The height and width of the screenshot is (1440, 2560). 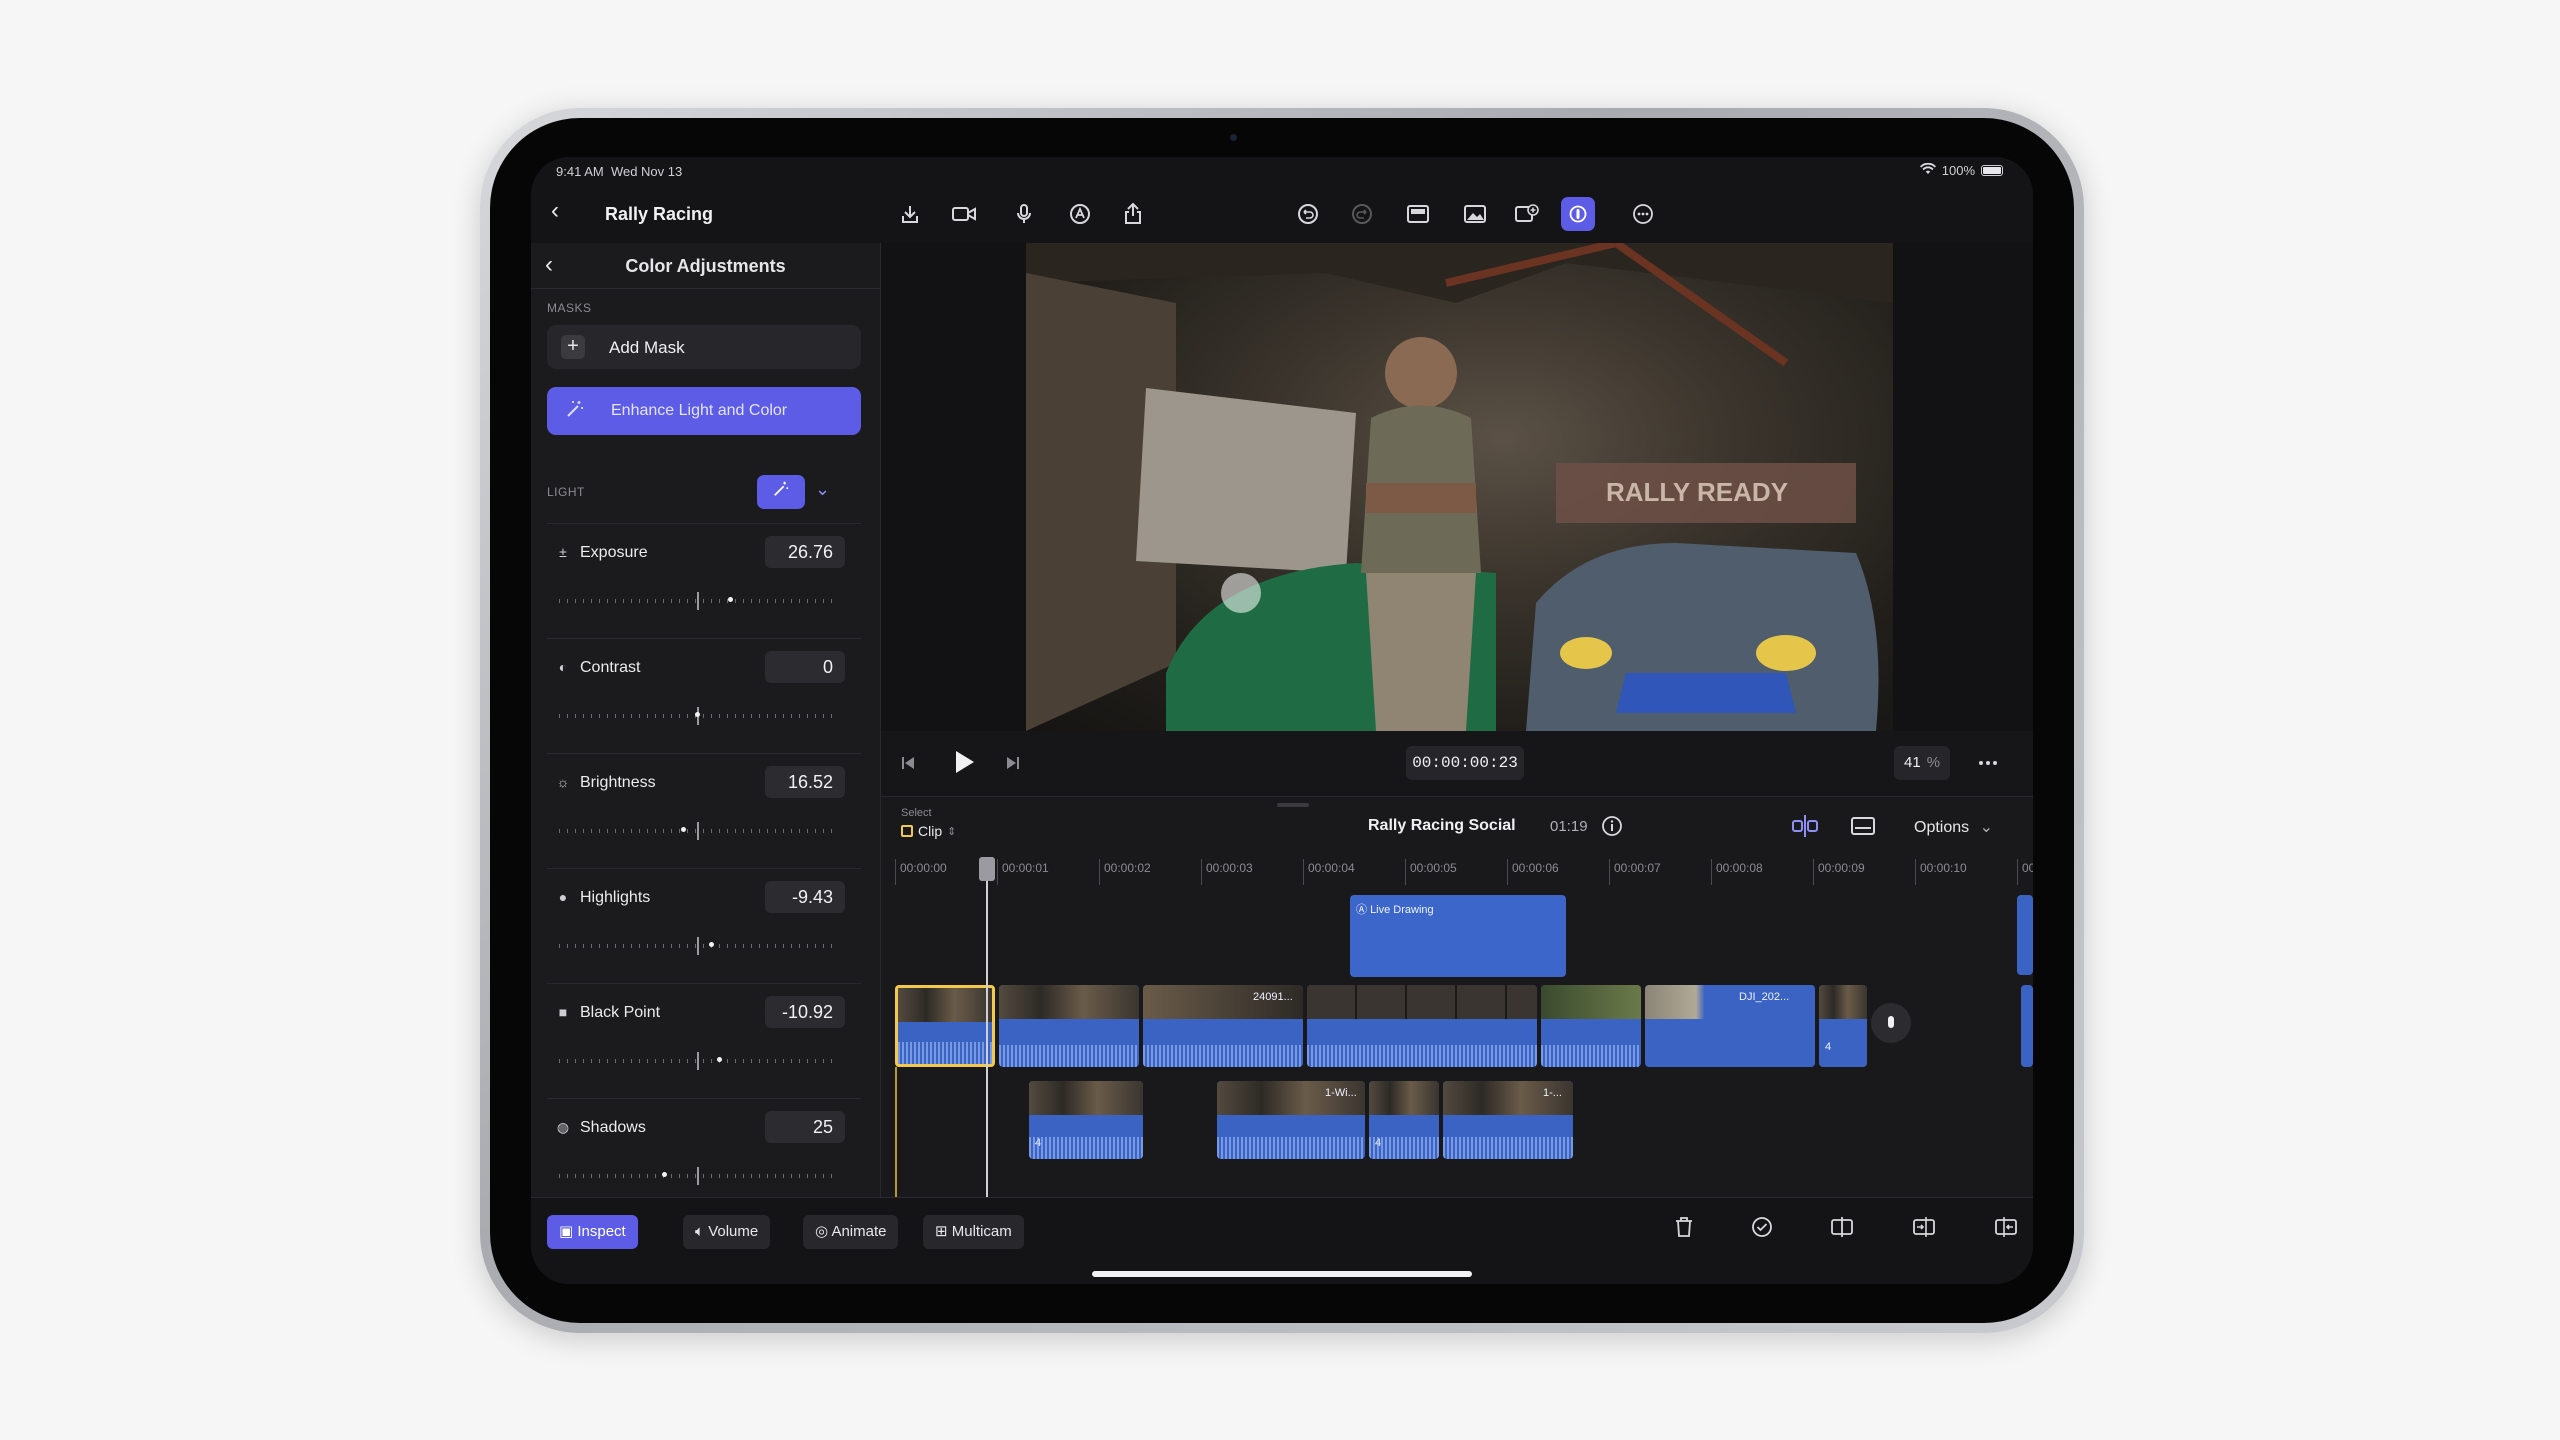 What do you see at coordinates (1527, 214) in the screenshot?
I see `add-media-icon` at bounding box center [1527, 214].